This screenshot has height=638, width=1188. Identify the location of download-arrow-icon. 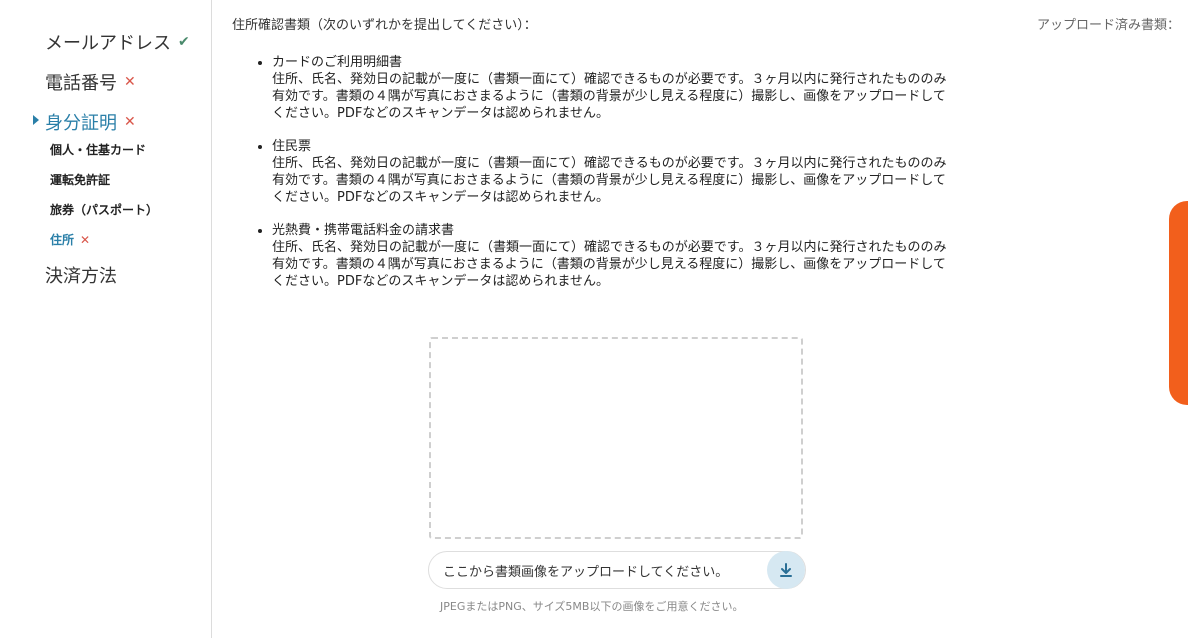
(786, 570).